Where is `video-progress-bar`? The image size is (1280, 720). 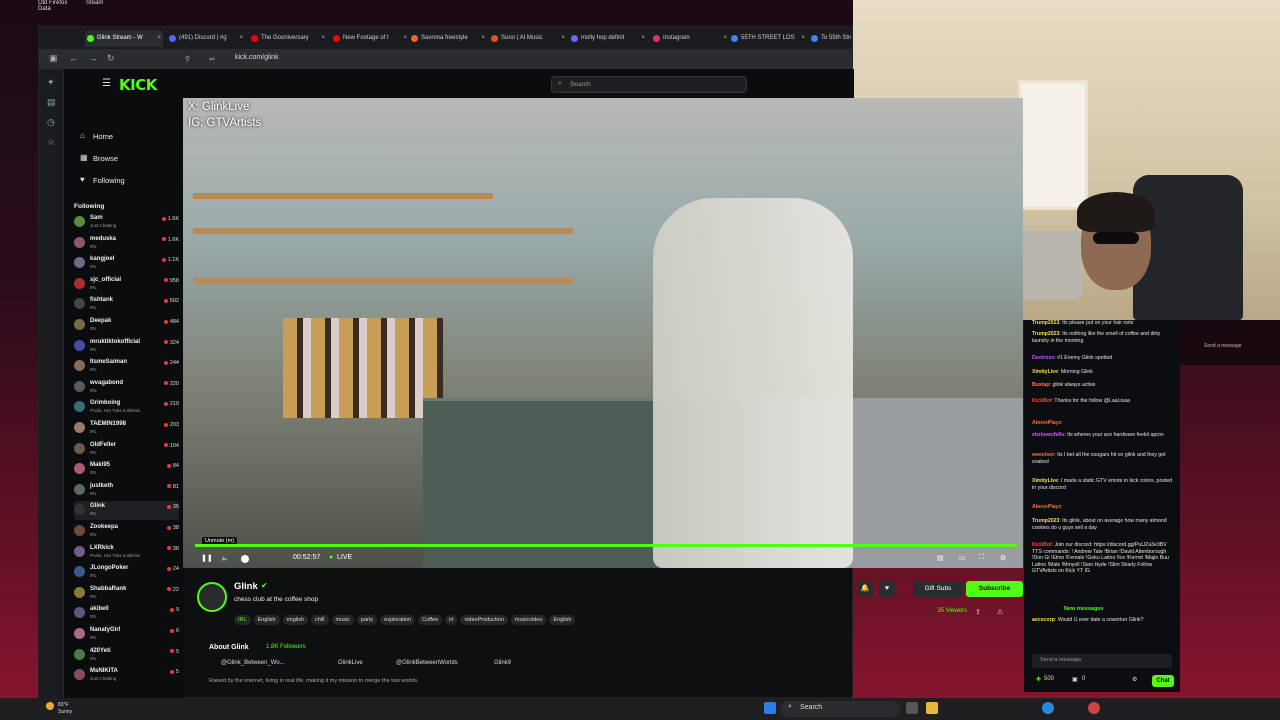
video-progress-bar is located at coordinates (606, 545).